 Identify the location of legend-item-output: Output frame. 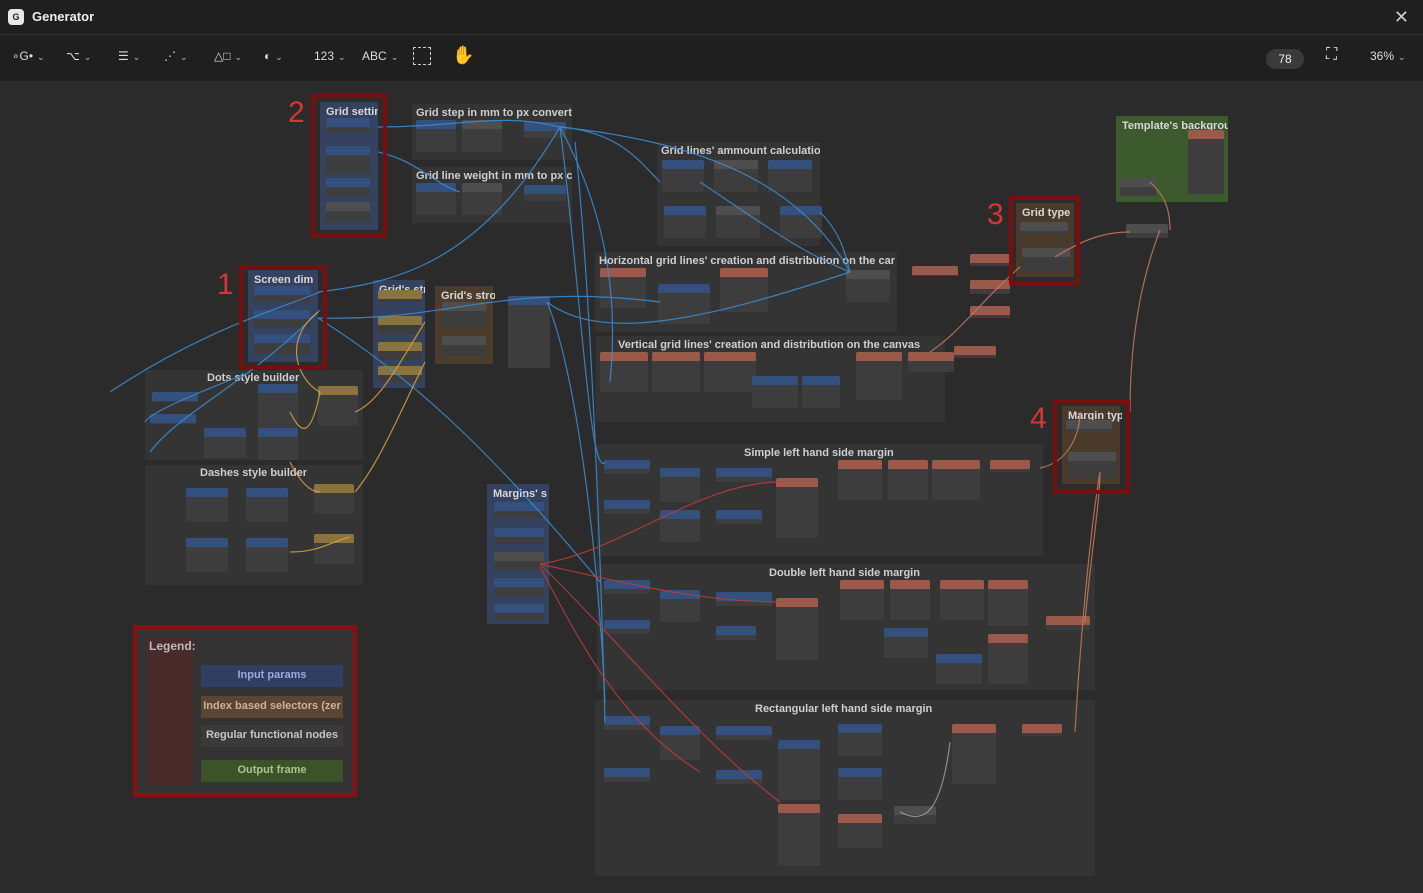
(272, 771).